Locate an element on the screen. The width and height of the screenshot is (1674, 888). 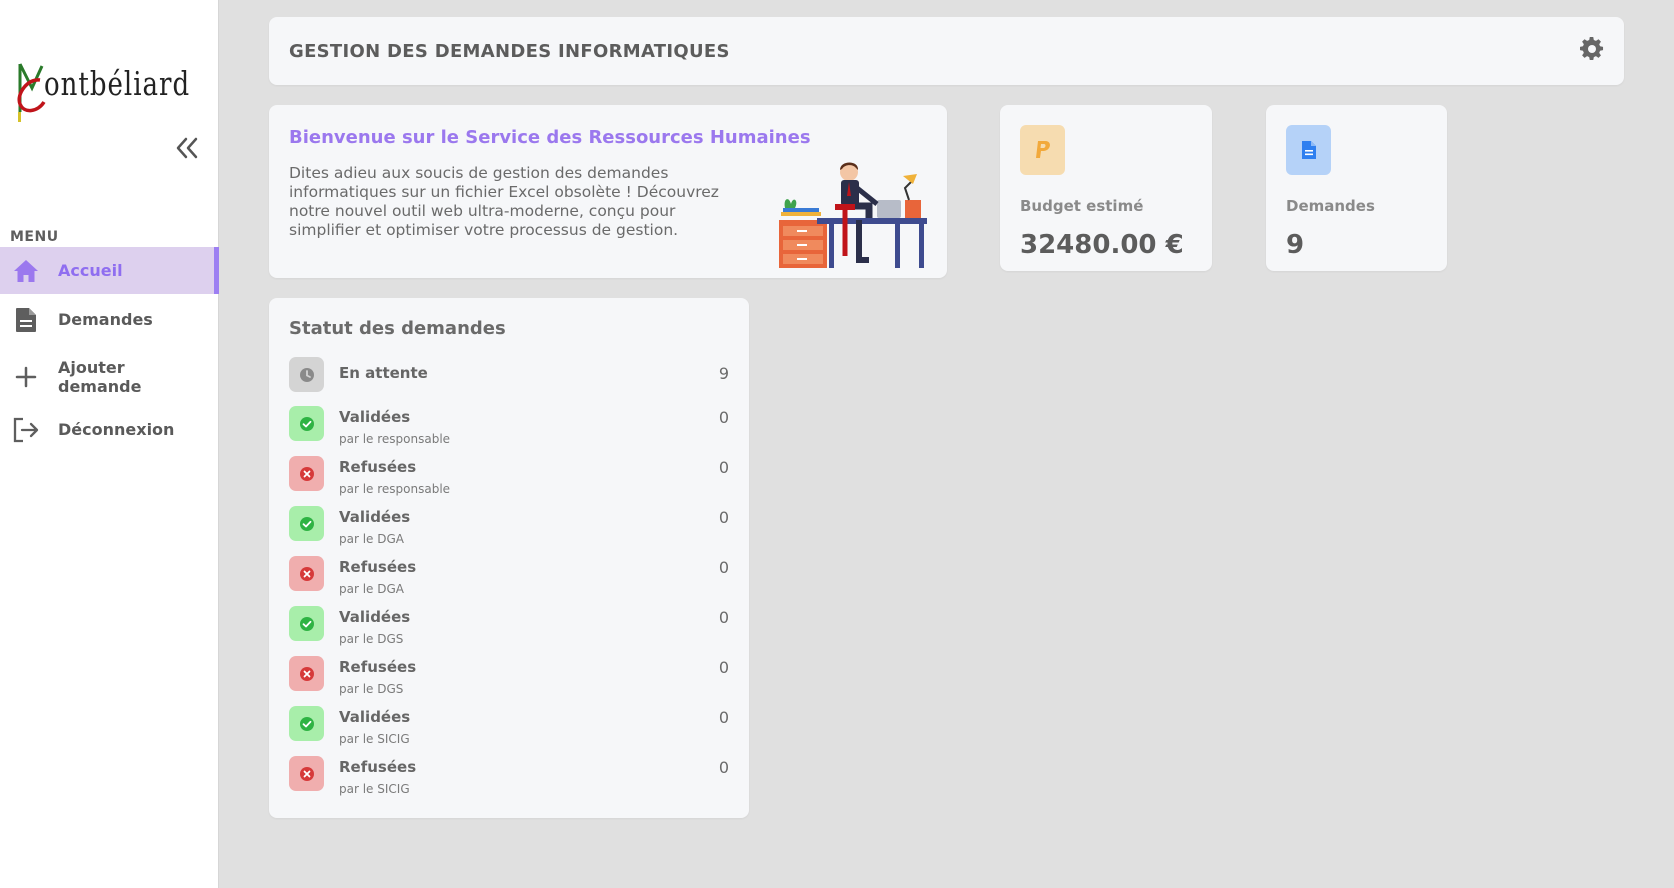
settings-button is located at coordinates (1592, 49).